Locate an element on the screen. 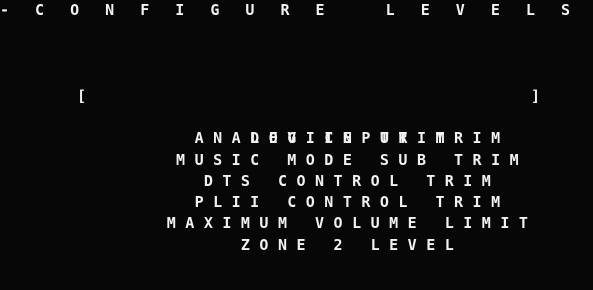  selection-bracket-left: [ is located at coordinates (86, 96).